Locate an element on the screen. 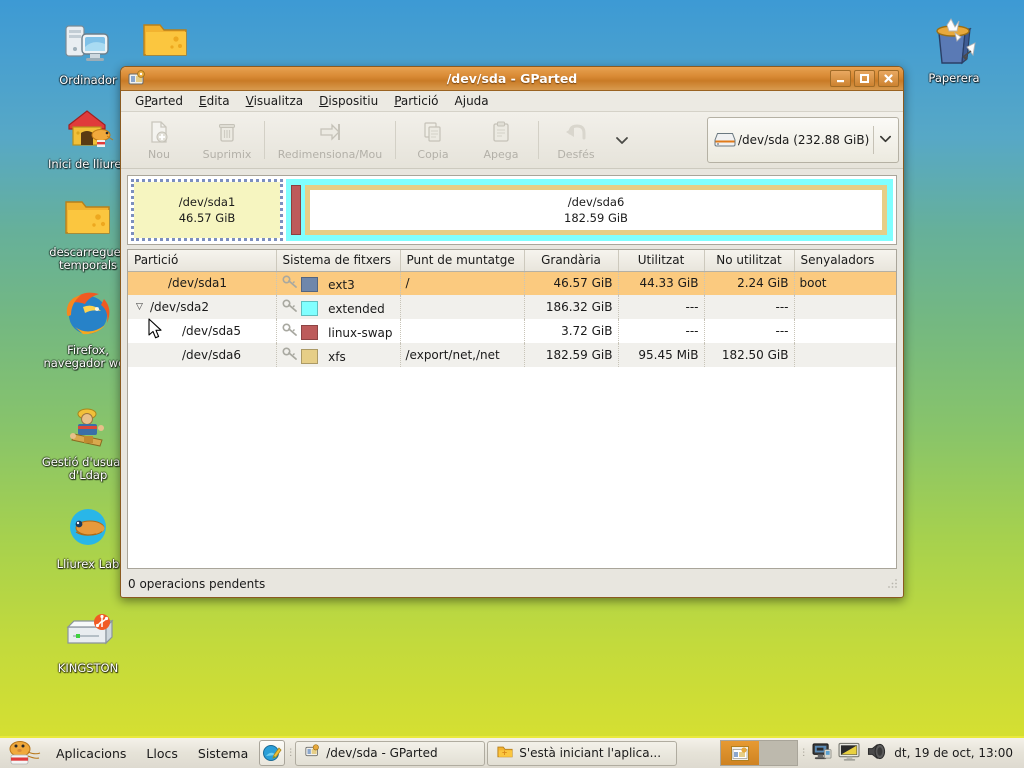  toolbar-overflow-chevron-down-icon is located at coordinates (622, 140).